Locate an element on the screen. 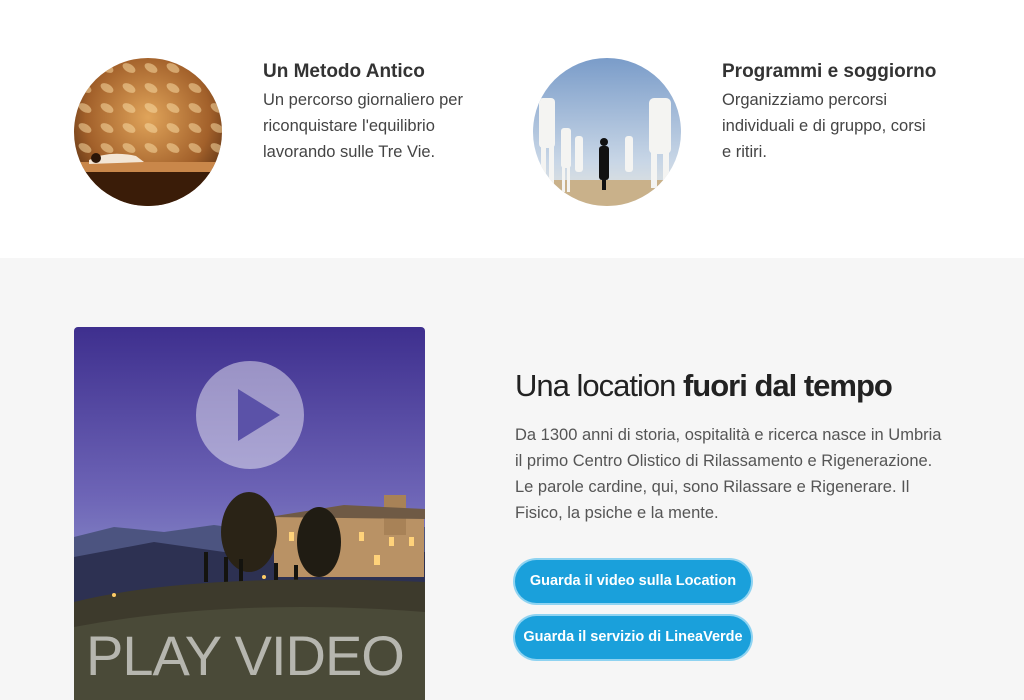 The height and width of the screenshot is (700, 1024). watch-location-video-button: Guarda il video sulla Location is located at coordinates (633, 581).